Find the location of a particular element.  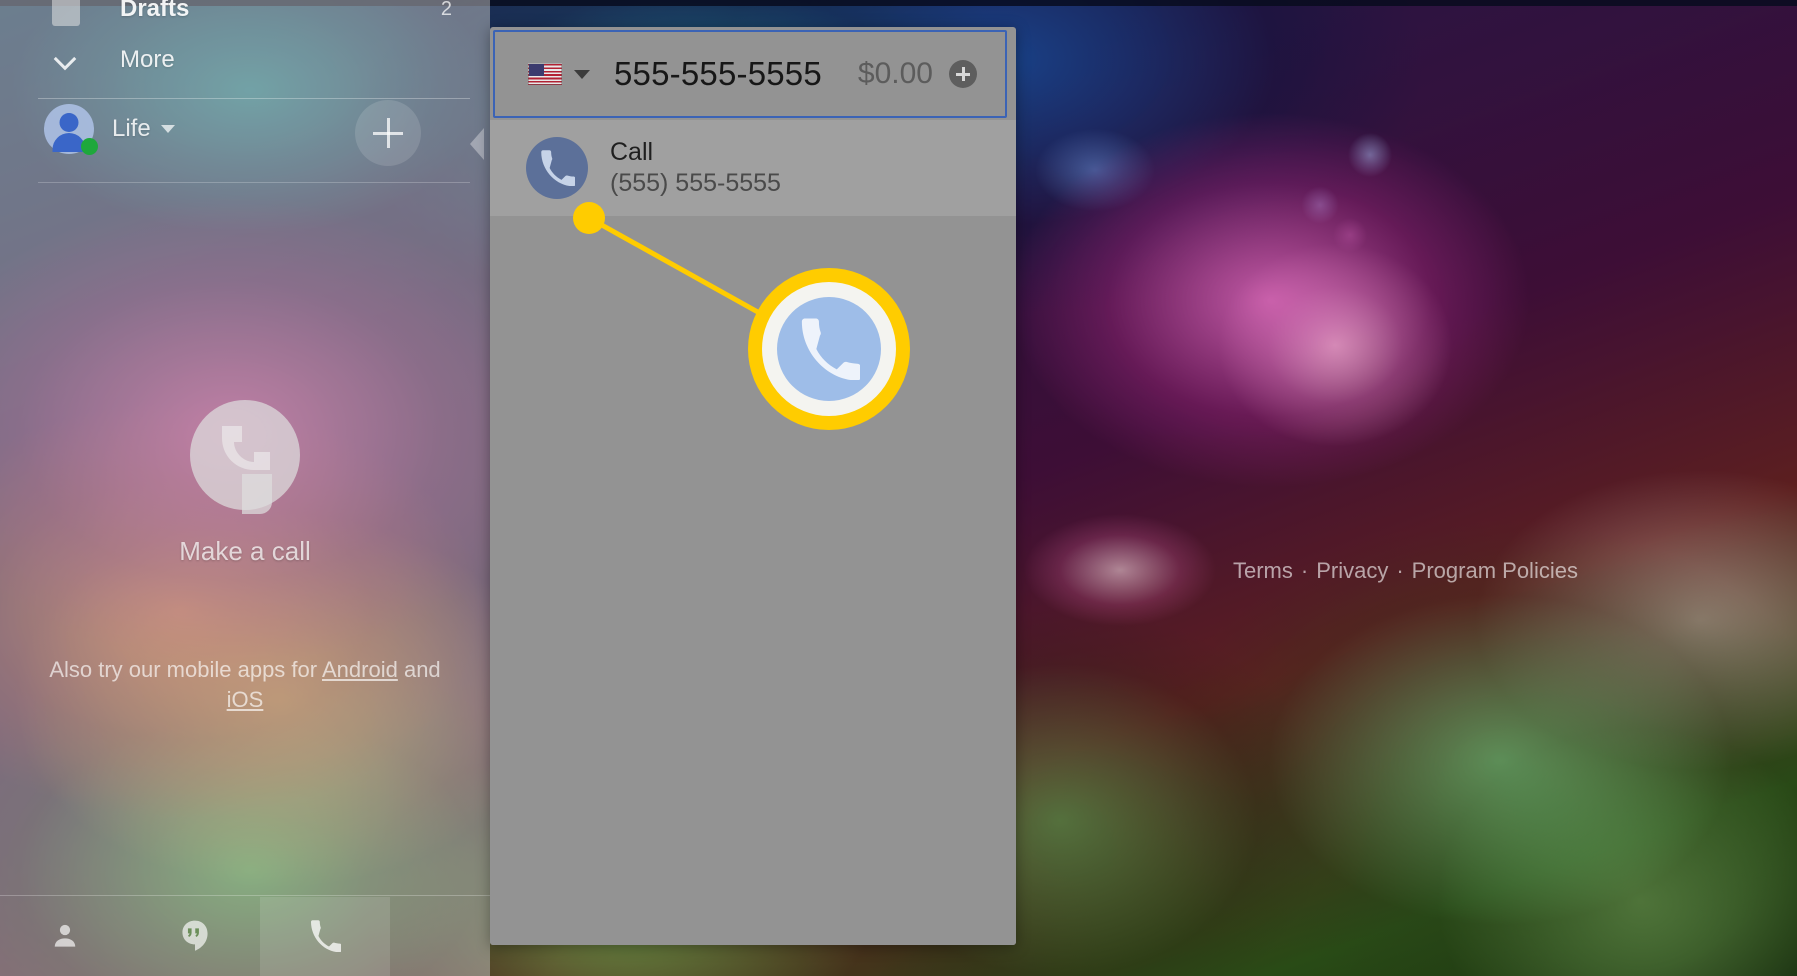

tab-contacts is located at coordinates (65, 936).